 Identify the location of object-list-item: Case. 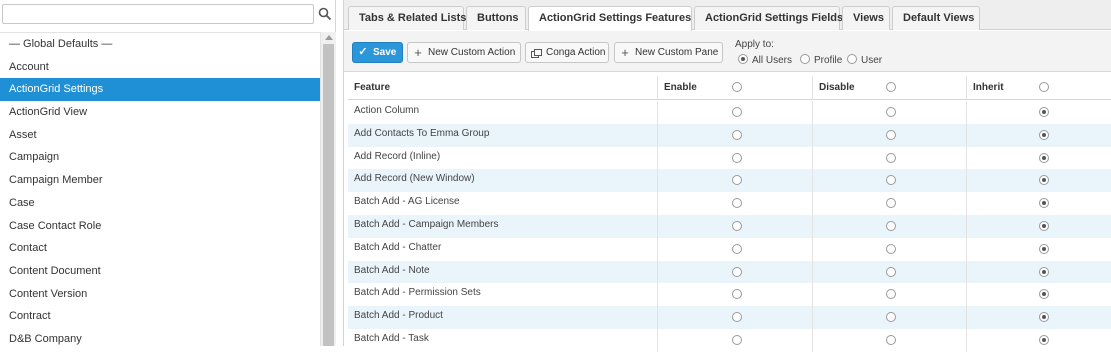
(160, 203).